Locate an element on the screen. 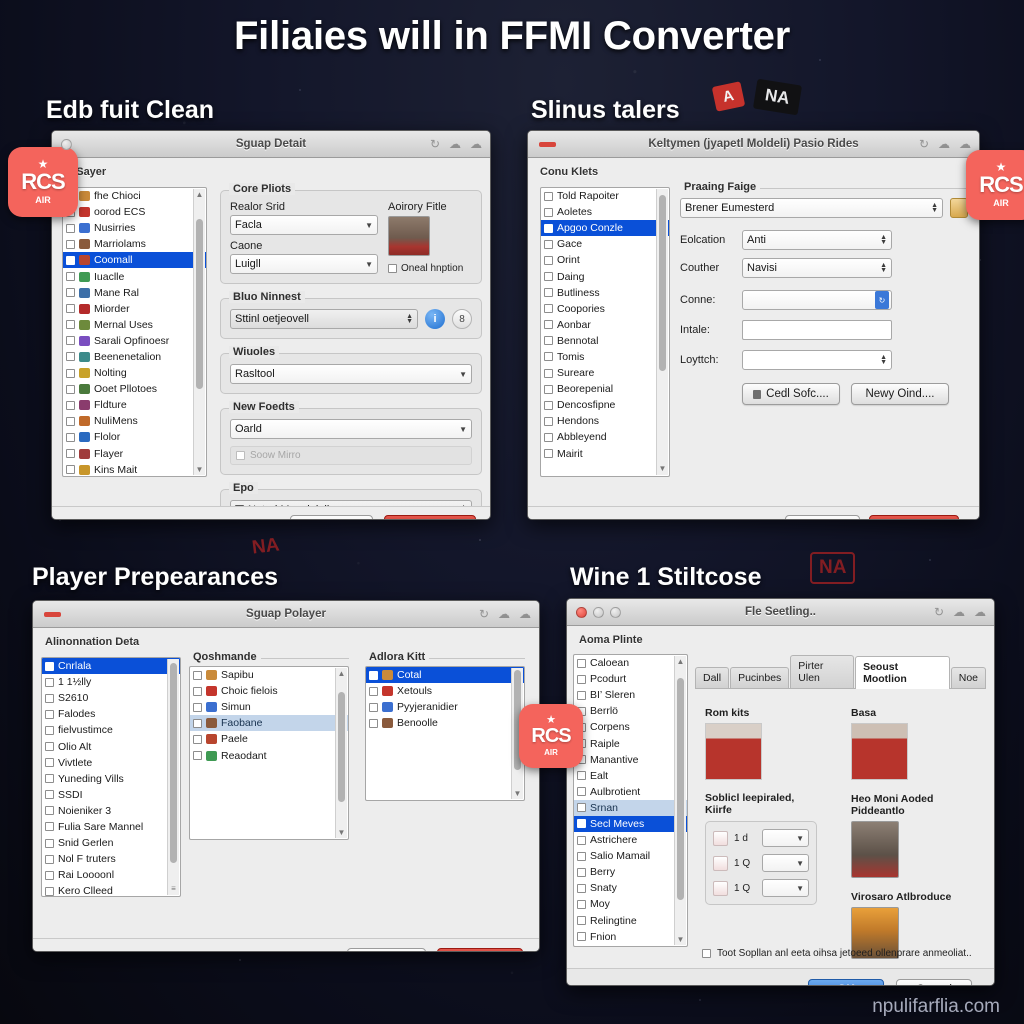 The height and width of the screenshot is (1024, 1024). tab-0: Dall is located at coordinates (712, 677).